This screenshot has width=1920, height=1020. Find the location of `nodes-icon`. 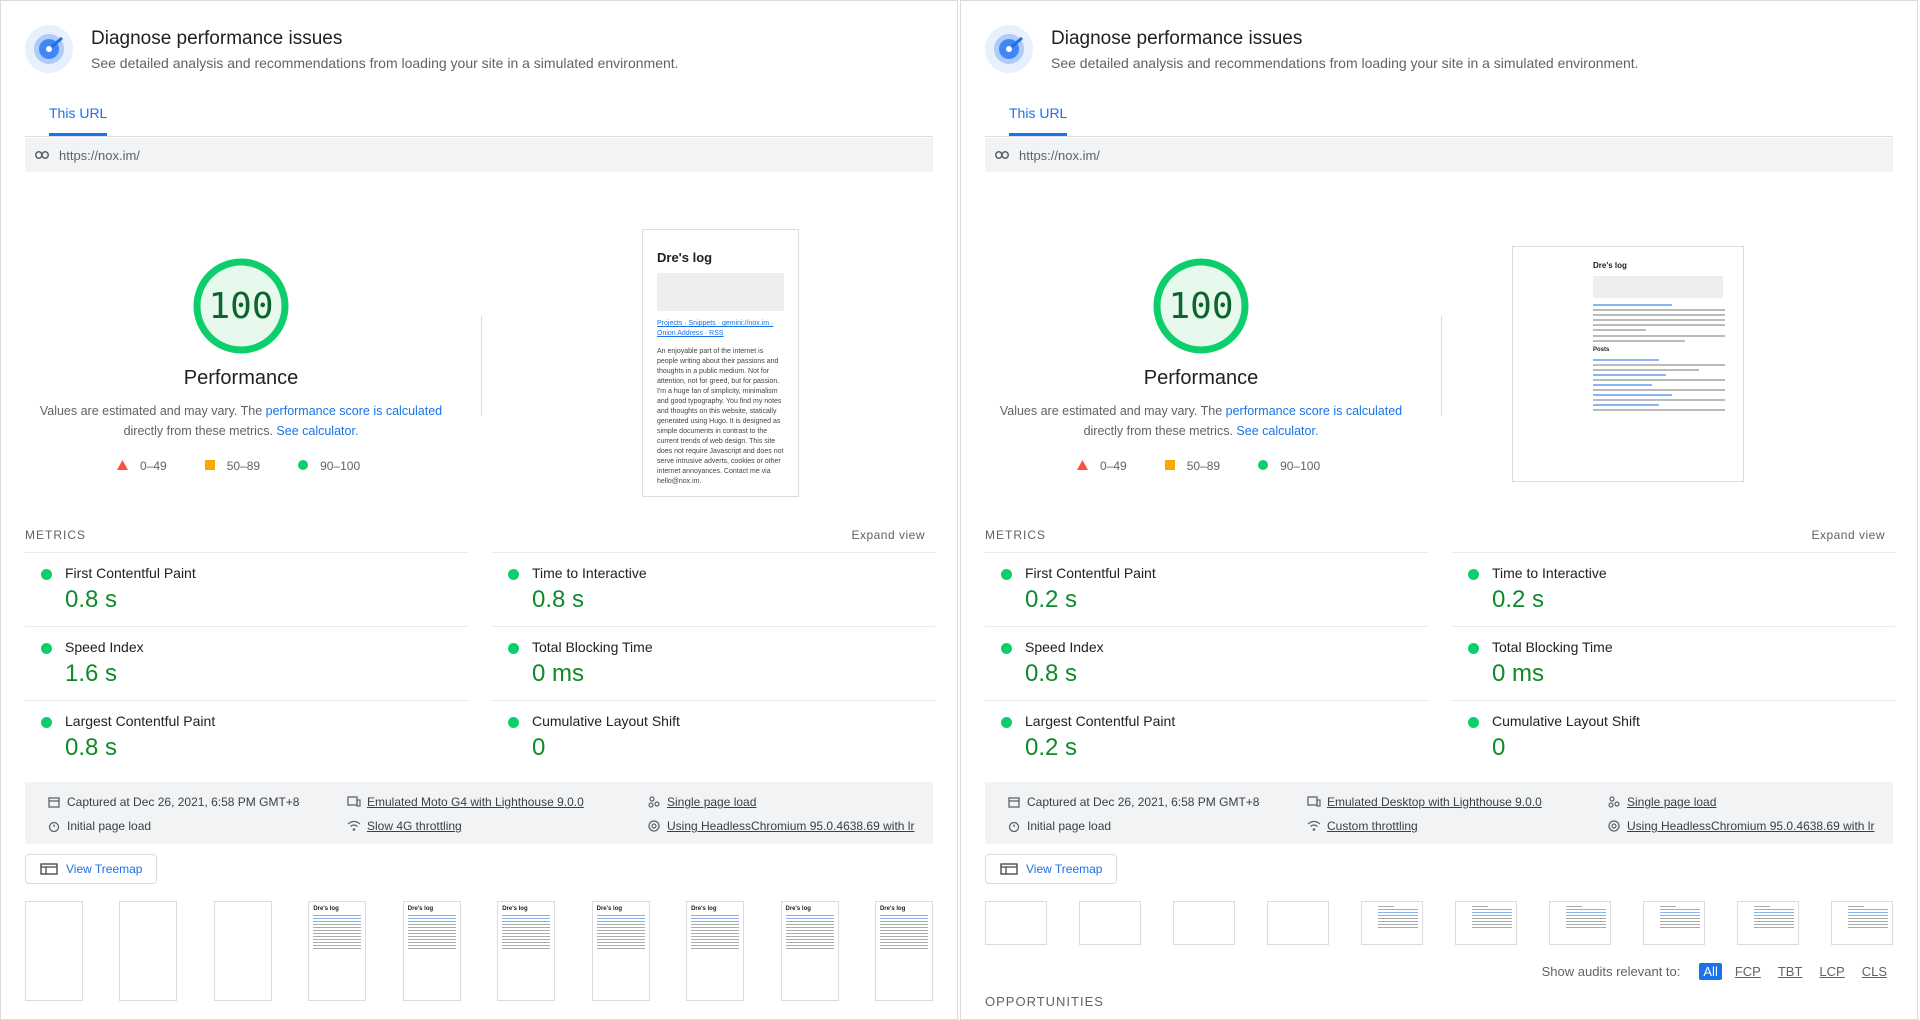

nodes-icon is located at coordinates (654, 802).